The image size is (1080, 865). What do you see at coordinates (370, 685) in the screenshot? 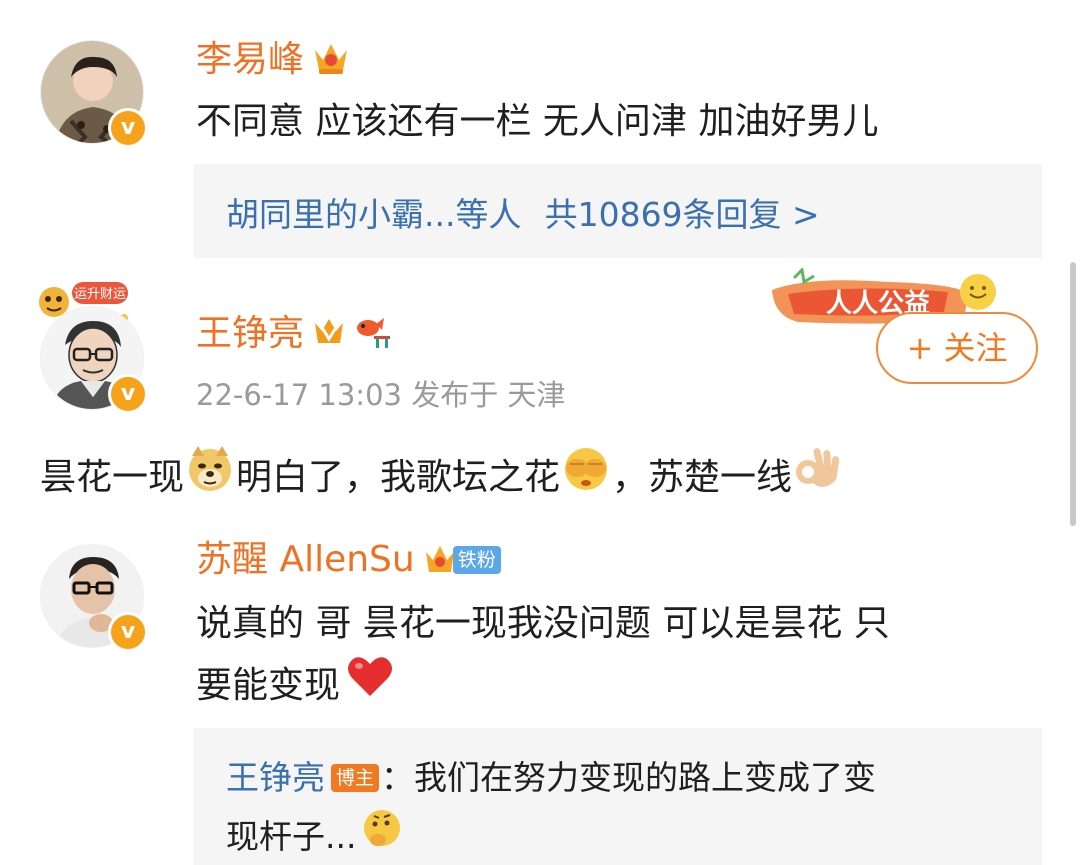
I see `heart-emoji-icon` at bounding box center [370, 685].